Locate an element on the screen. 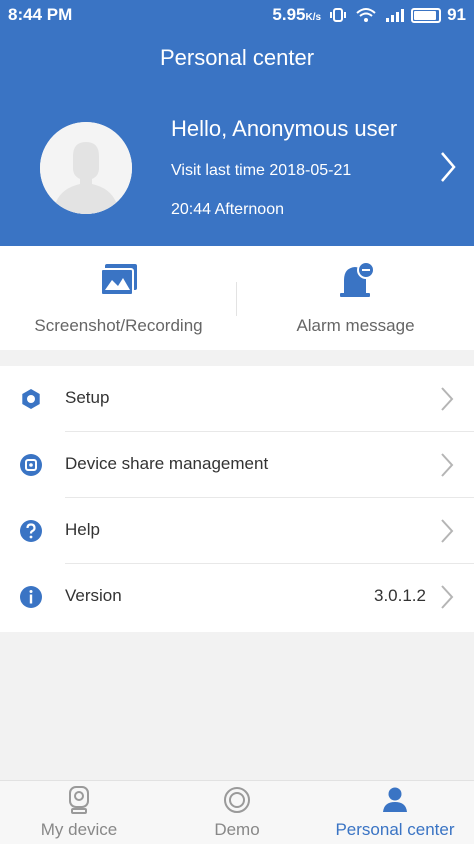 This screenshot has height=844, width=474. status-time: 8:44 PM is located at coordinates (40, 14).